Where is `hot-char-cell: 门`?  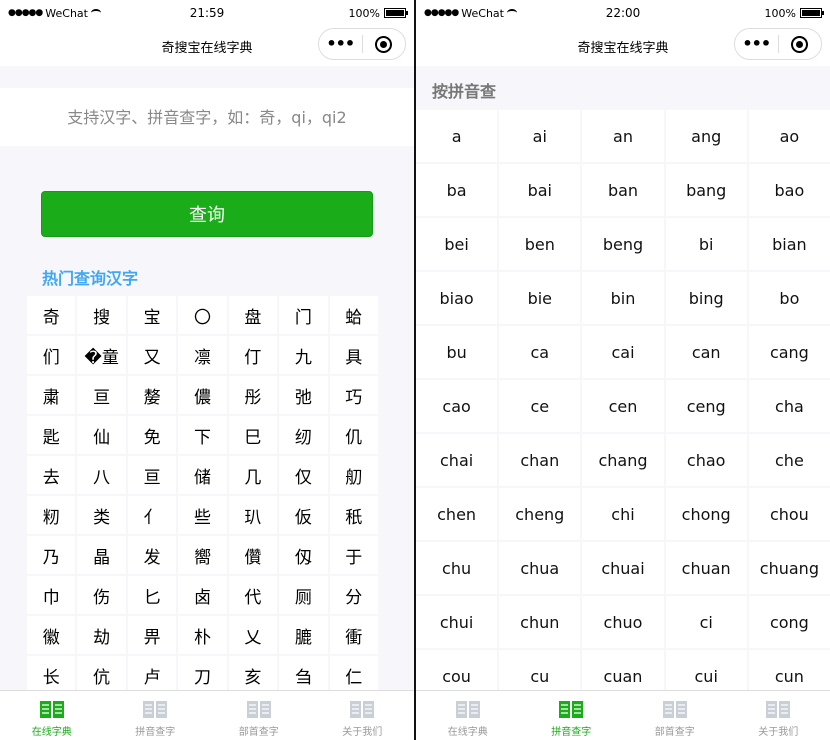 hot-char-cell: 门 is located at coordinates (303, 315).